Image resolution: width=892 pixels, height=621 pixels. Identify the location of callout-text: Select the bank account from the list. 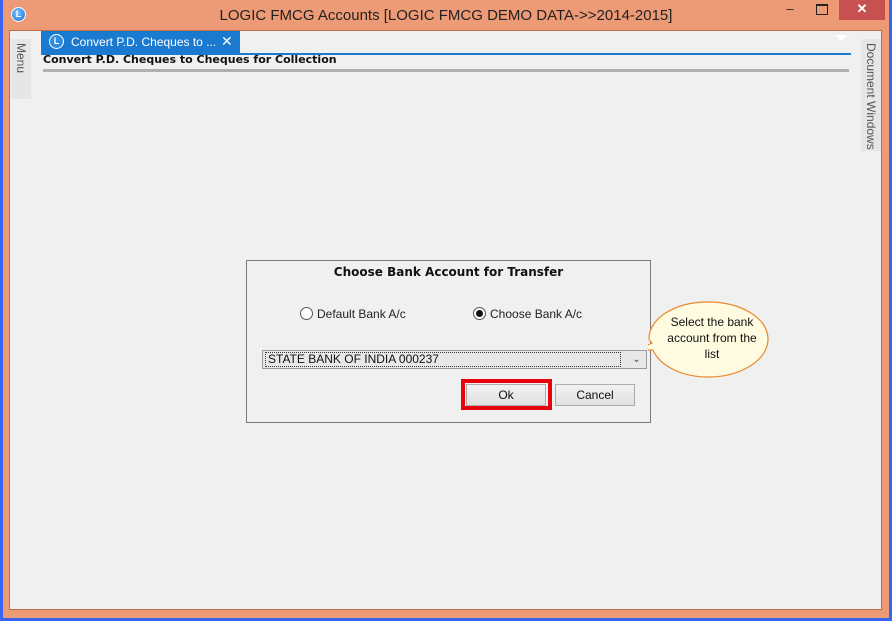
(712, 338).